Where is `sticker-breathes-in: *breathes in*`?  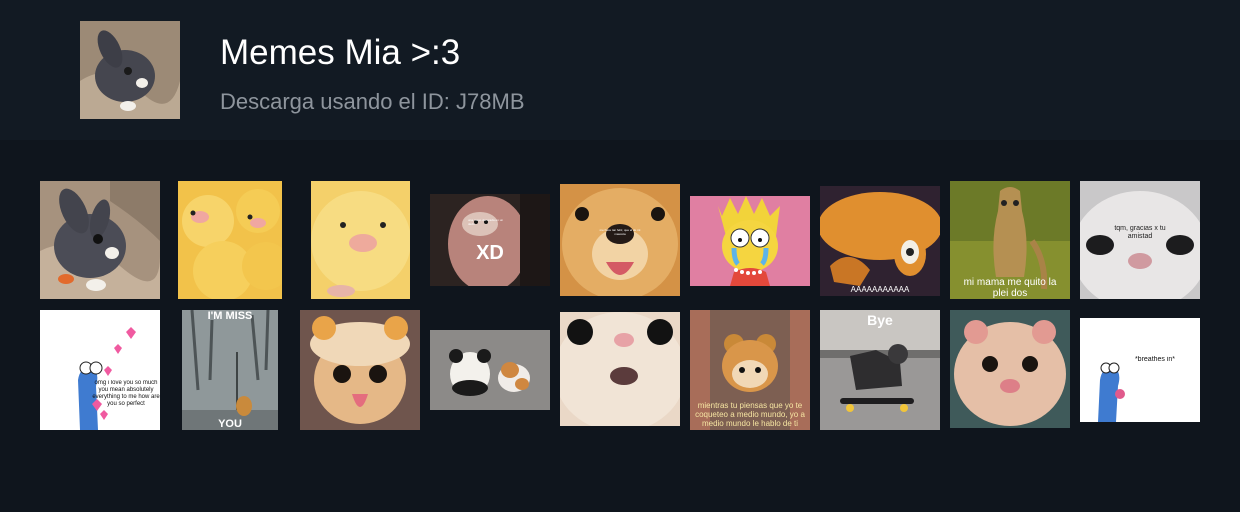
sticker-breathes-in: *breathes in* is located at coordinates (1140, 370).